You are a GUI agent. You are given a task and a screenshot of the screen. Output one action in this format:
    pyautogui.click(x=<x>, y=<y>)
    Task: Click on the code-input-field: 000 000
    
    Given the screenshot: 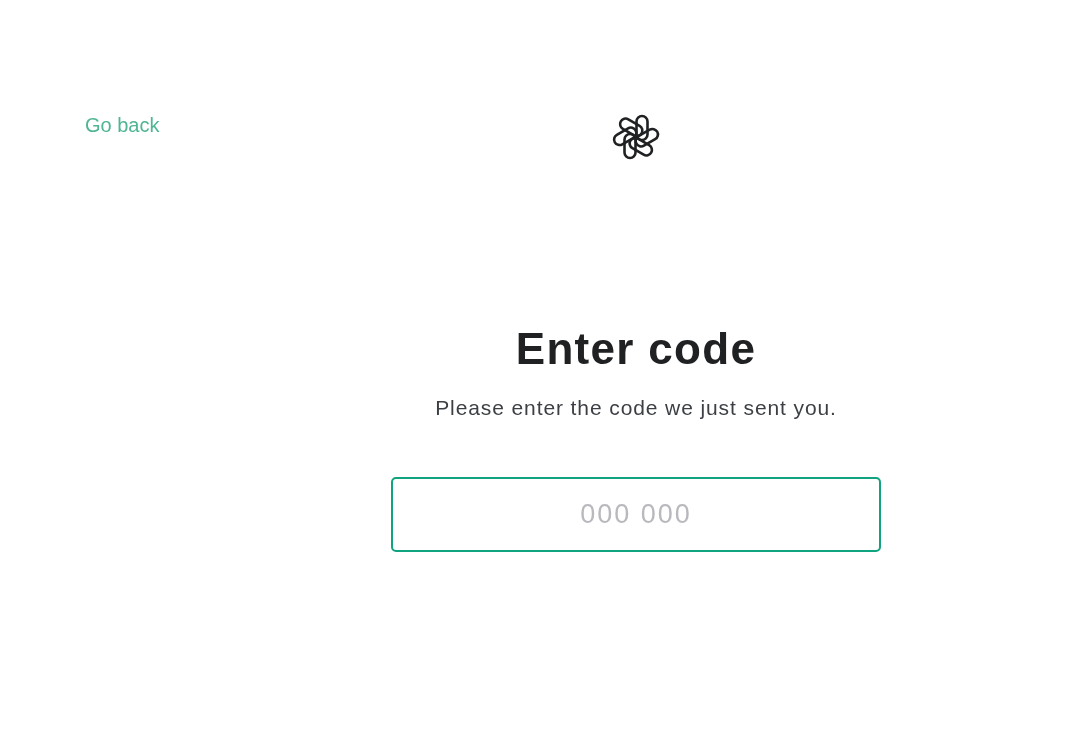 What is the action you would take?
    pyautogui.click(x=636, y=514)
    